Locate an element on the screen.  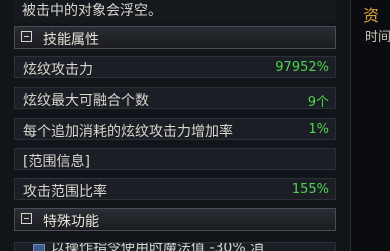
adjacent-window-text: 资 is located at coordinates (371, 15).